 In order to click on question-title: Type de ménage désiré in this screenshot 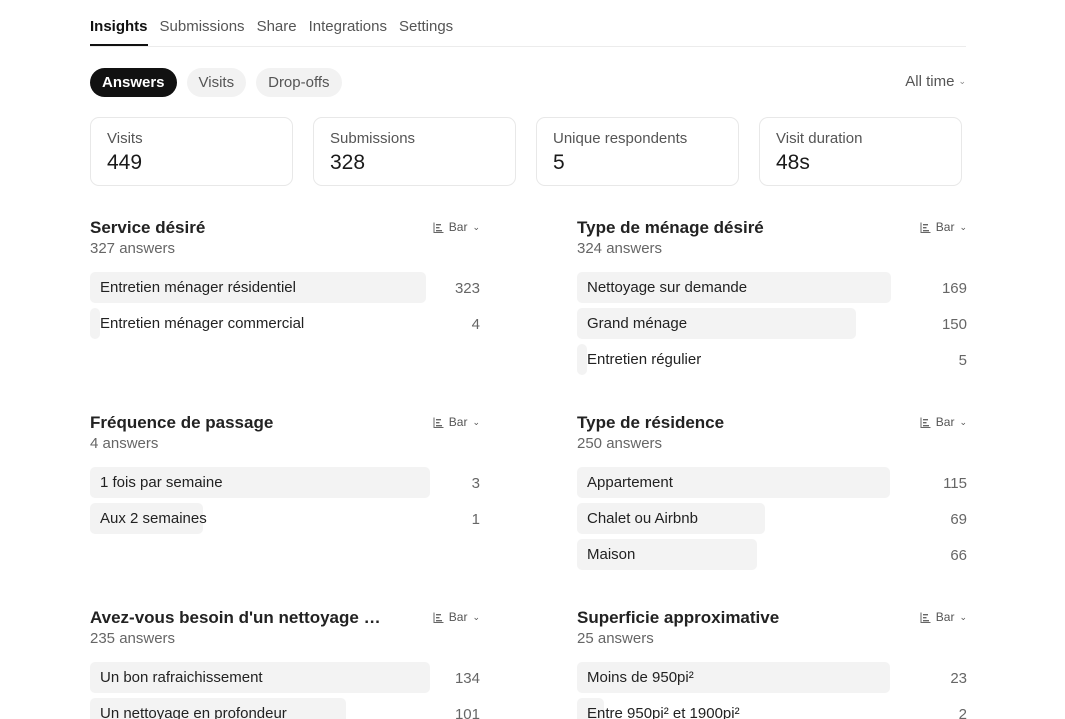, I will do `click(670, 227)`.